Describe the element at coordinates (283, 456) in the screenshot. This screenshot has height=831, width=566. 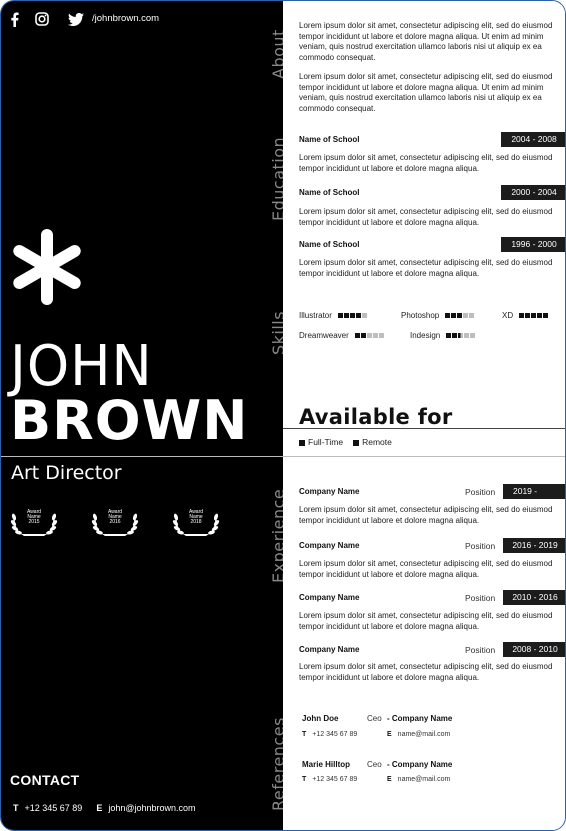
I see `name-divider` at that location.